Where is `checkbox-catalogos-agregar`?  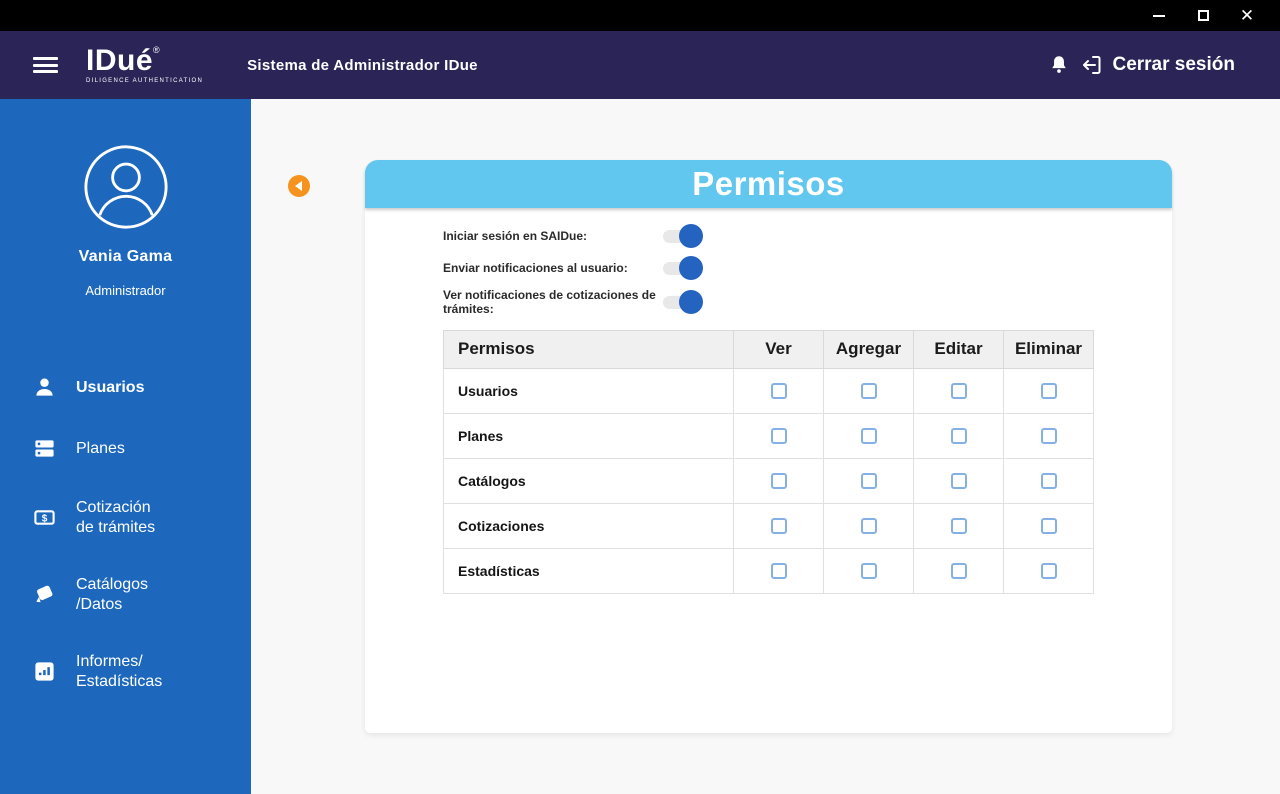
checkbox-catalogos-agregar is located at coordinates (868, 480).